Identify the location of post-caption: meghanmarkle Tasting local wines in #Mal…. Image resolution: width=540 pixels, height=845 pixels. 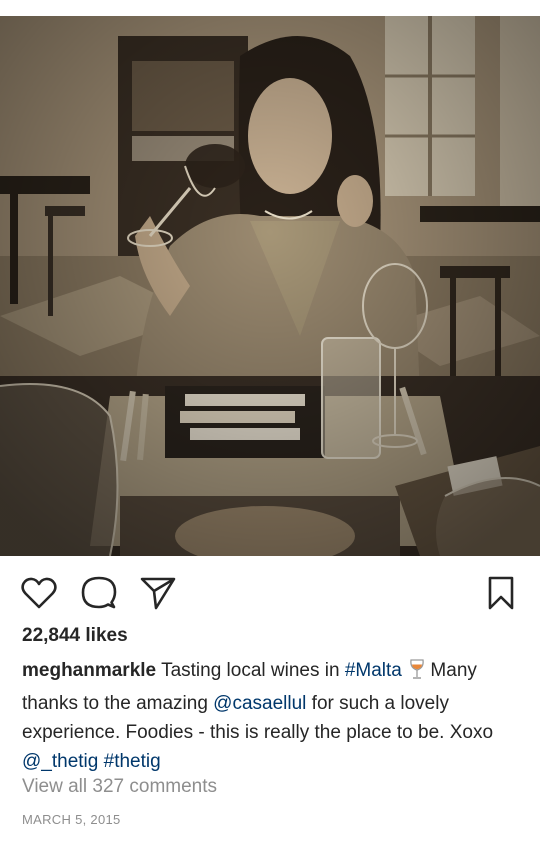
(272, 716).